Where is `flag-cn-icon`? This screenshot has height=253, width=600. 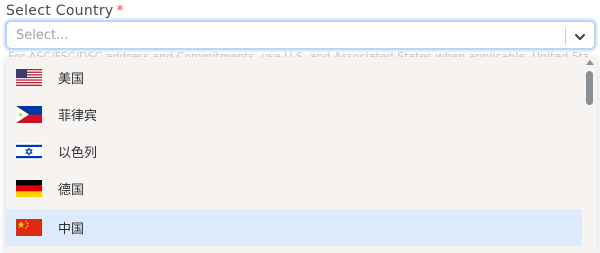 flag-cn-icon is located at coordinates (29, 227).